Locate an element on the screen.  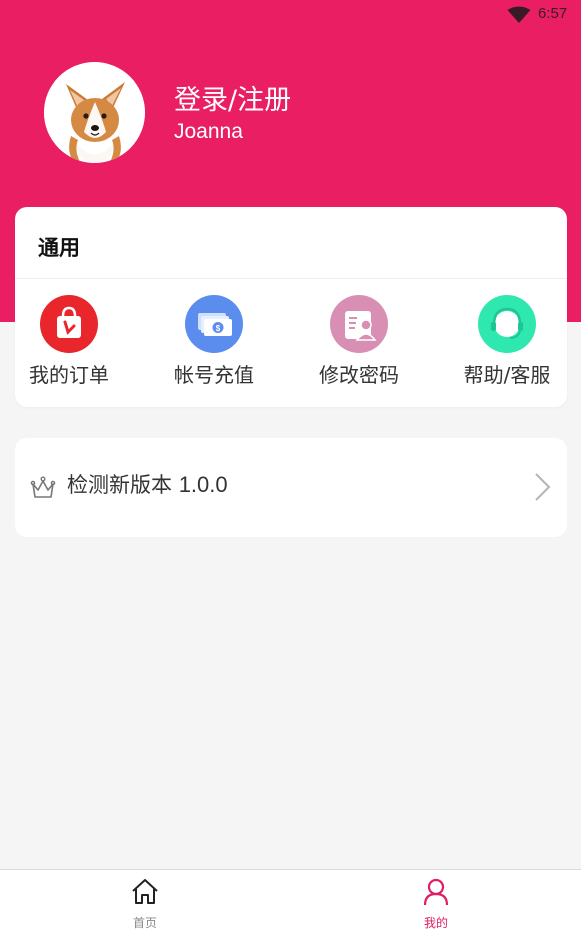
action-label: 帮助/客服 is located at coordinates (507, 375).